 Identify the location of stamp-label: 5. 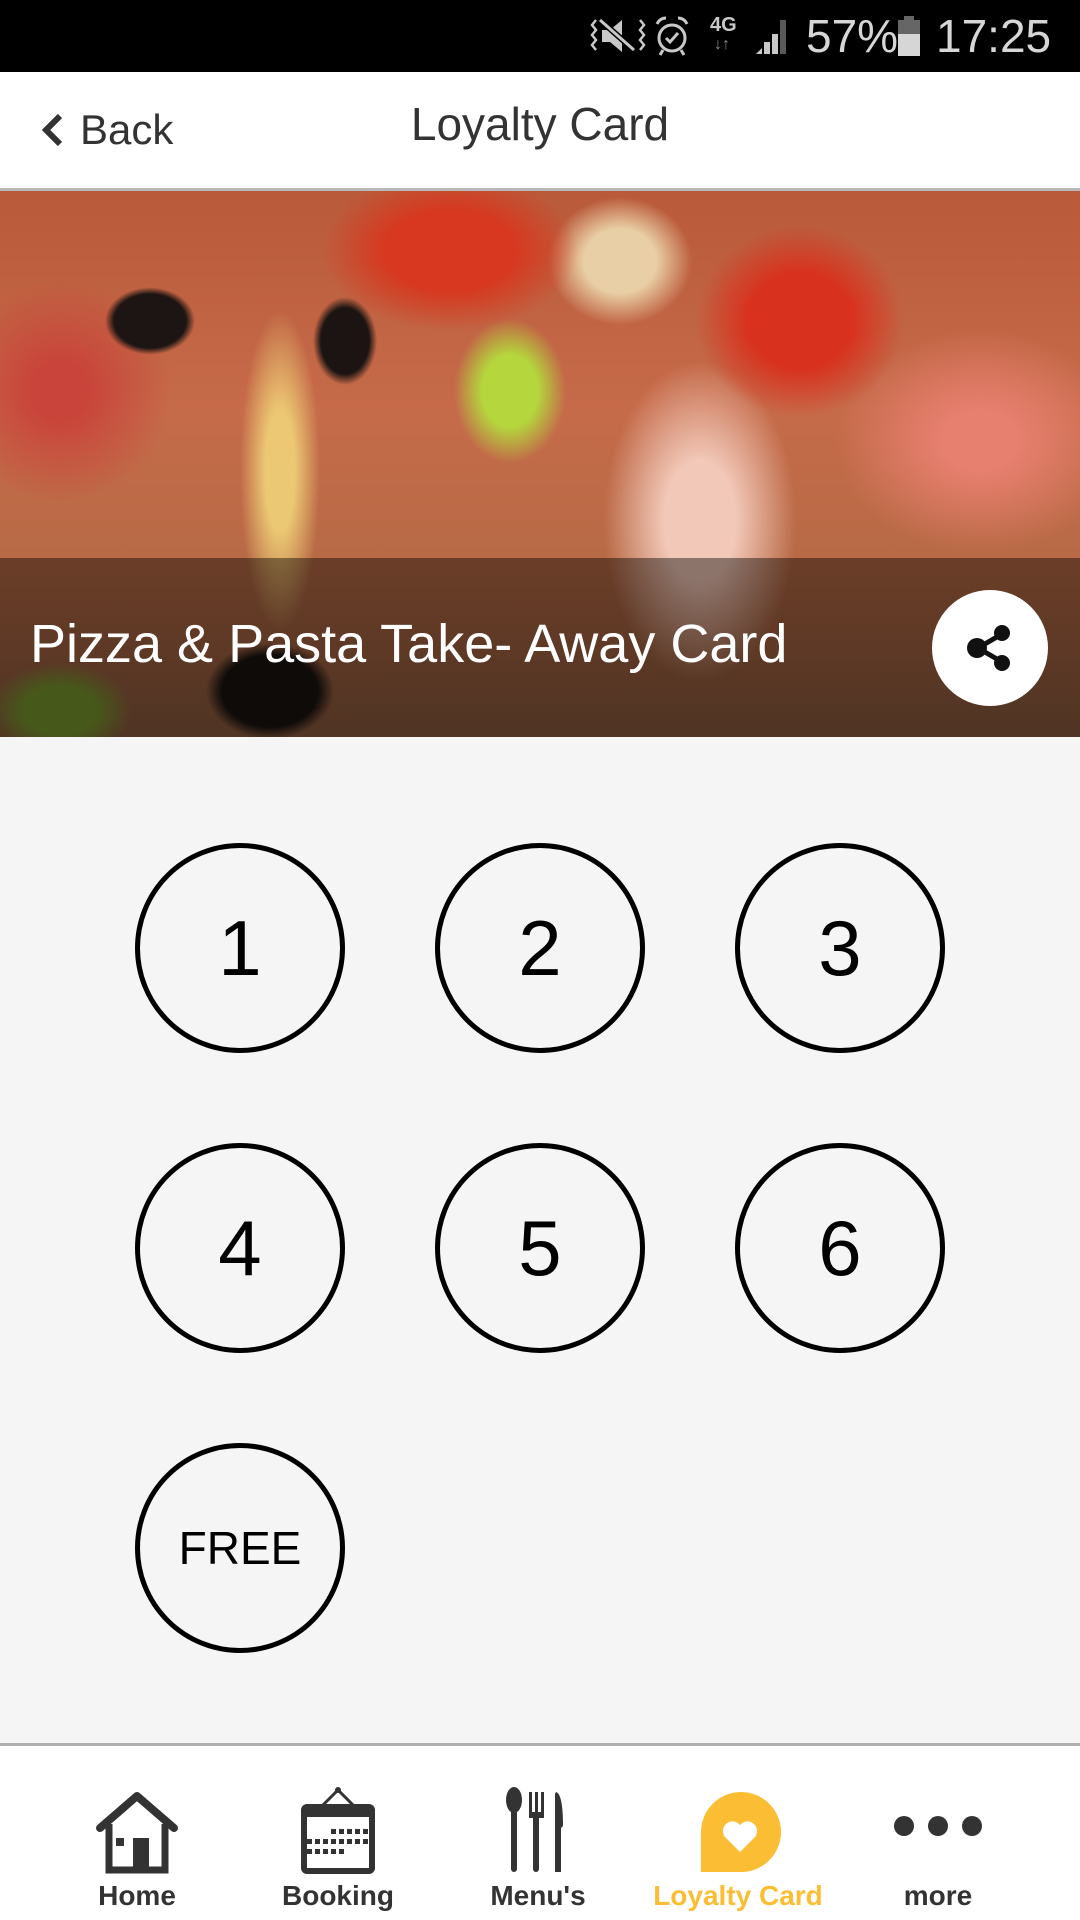
(540, 1248).